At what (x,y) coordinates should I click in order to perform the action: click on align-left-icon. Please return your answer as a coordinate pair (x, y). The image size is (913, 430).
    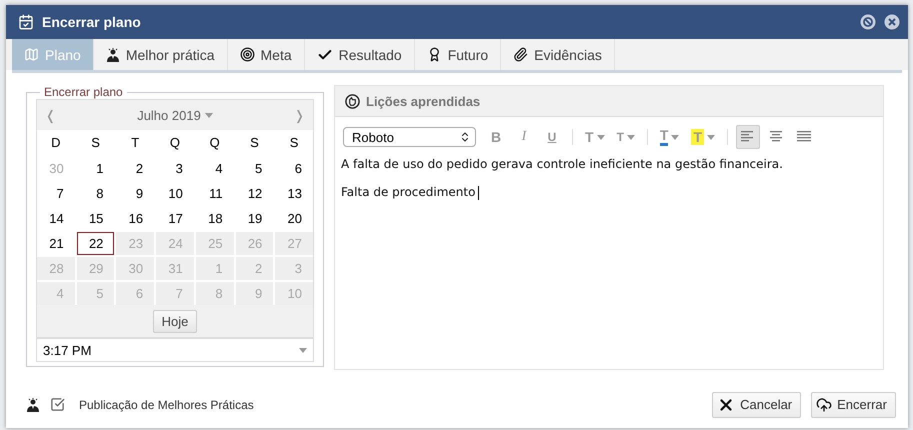
    Looking at the image, I should click on (748, 137).